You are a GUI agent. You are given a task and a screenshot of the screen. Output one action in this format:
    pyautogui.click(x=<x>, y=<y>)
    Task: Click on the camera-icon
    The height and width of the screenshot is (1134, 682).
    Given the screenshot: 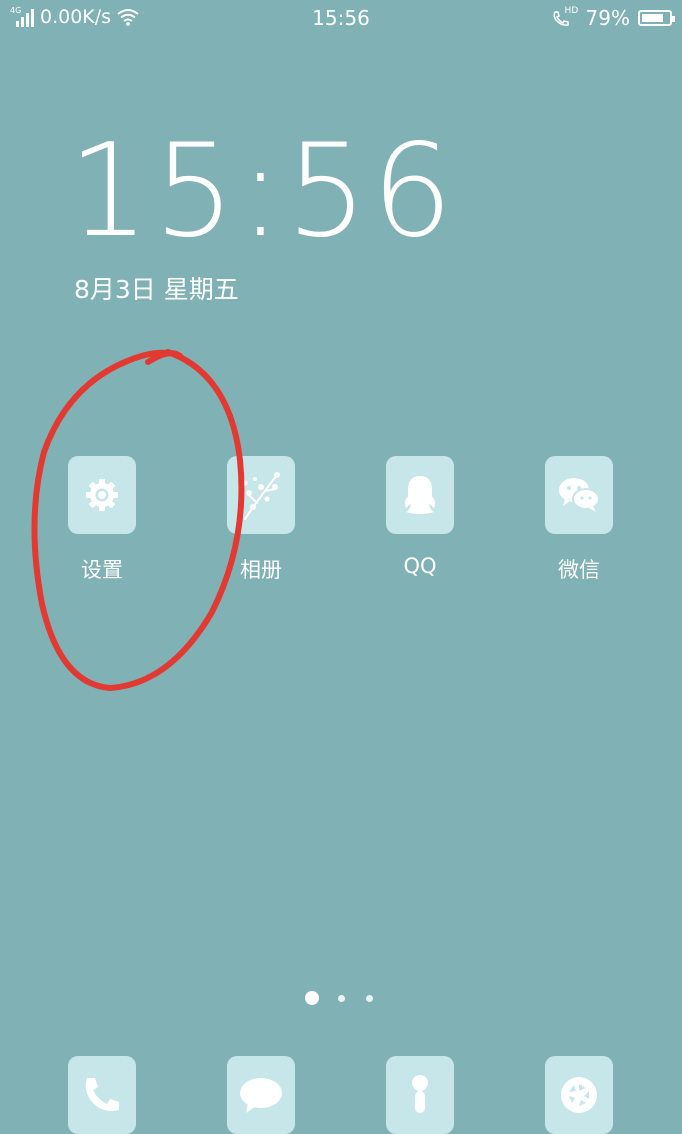 What is the action you would take?
    pyautogui.click(x=579, y=1095)
    